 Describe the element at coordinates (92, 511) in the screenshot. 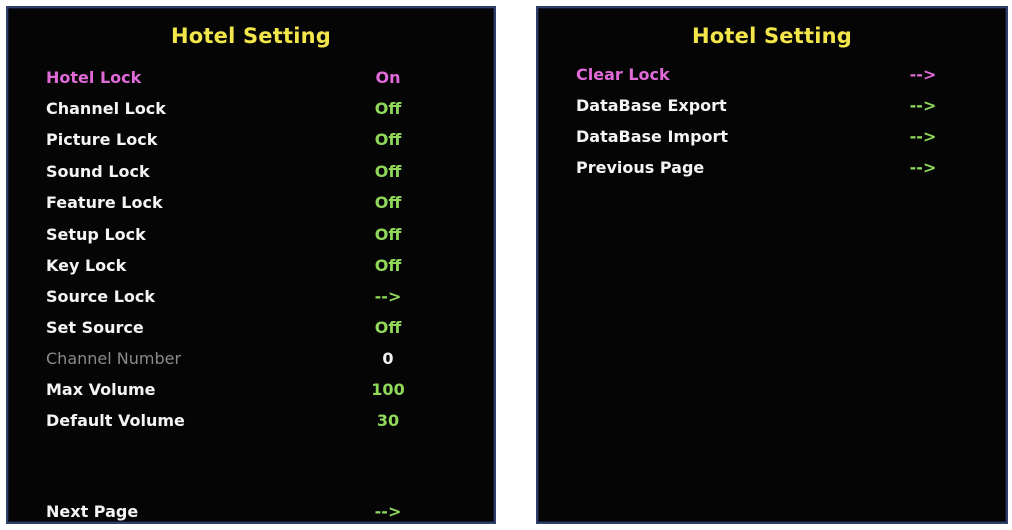

I see `menu-item-label: Next Page` at that location.